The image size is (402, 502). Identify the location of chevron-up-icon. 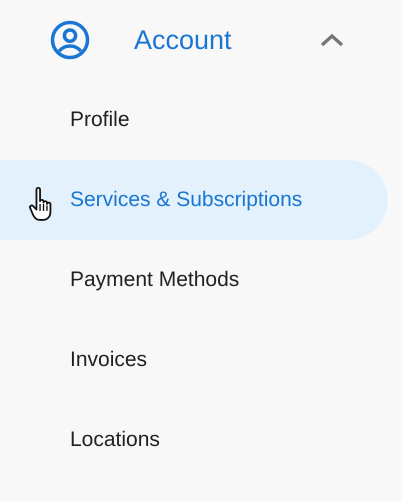
(332, 40).